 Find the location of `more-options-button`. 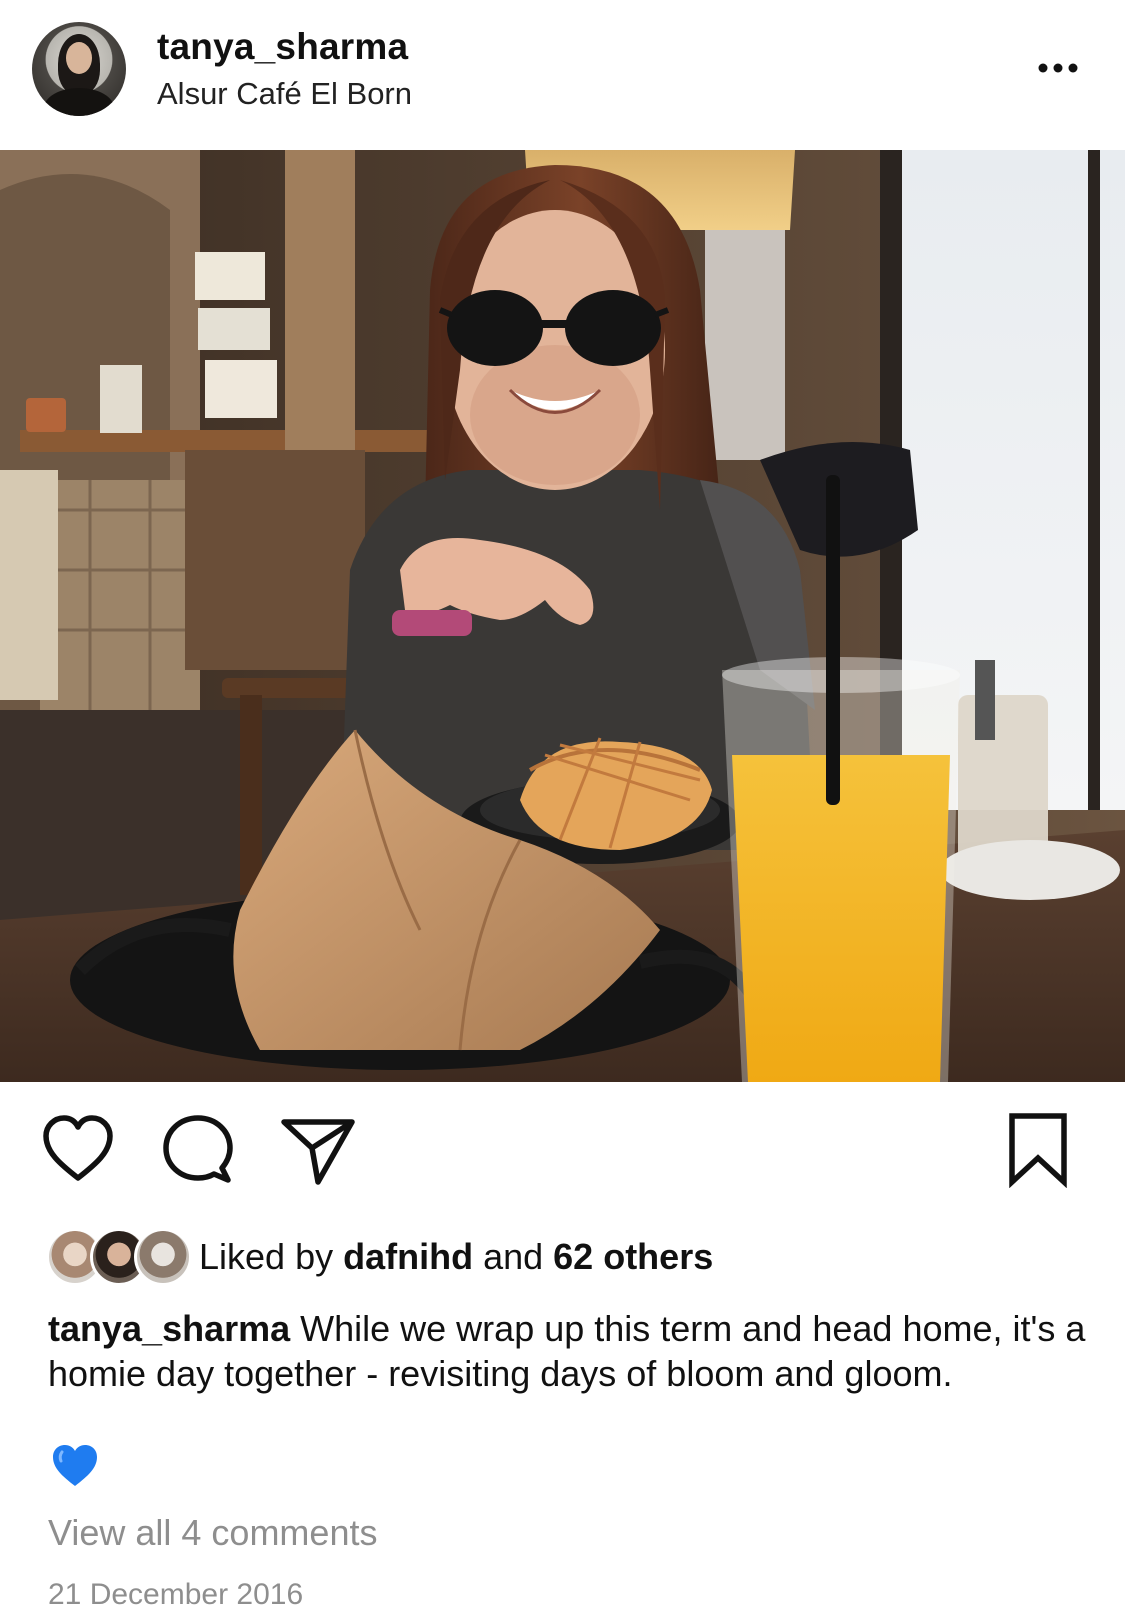

more-options-button is located at coordinates (1058, 68).